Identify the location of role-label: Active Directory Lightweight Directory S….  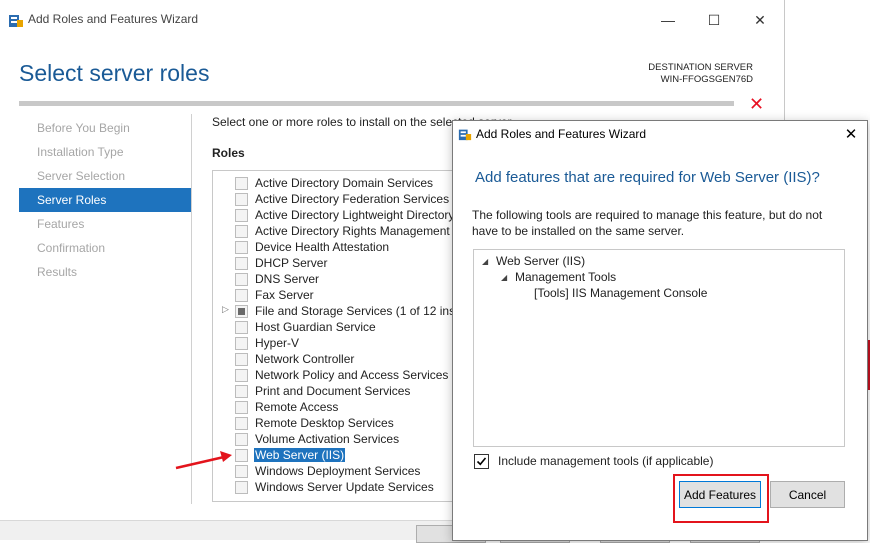
(356, 215).